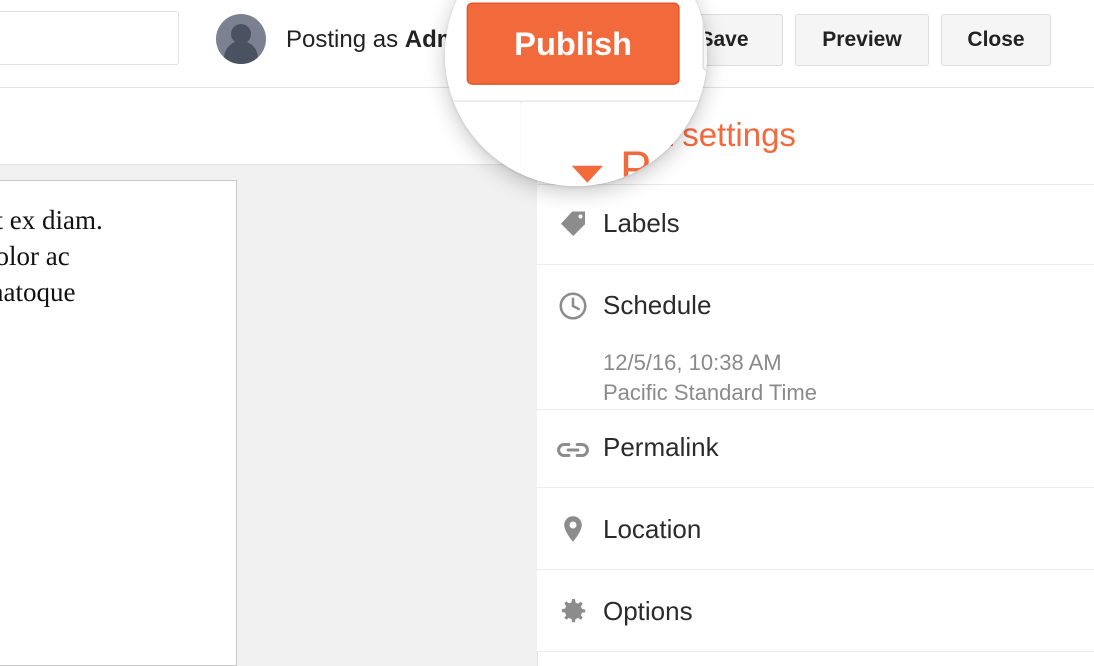  I want to click on link-icon, so click(573, 450).